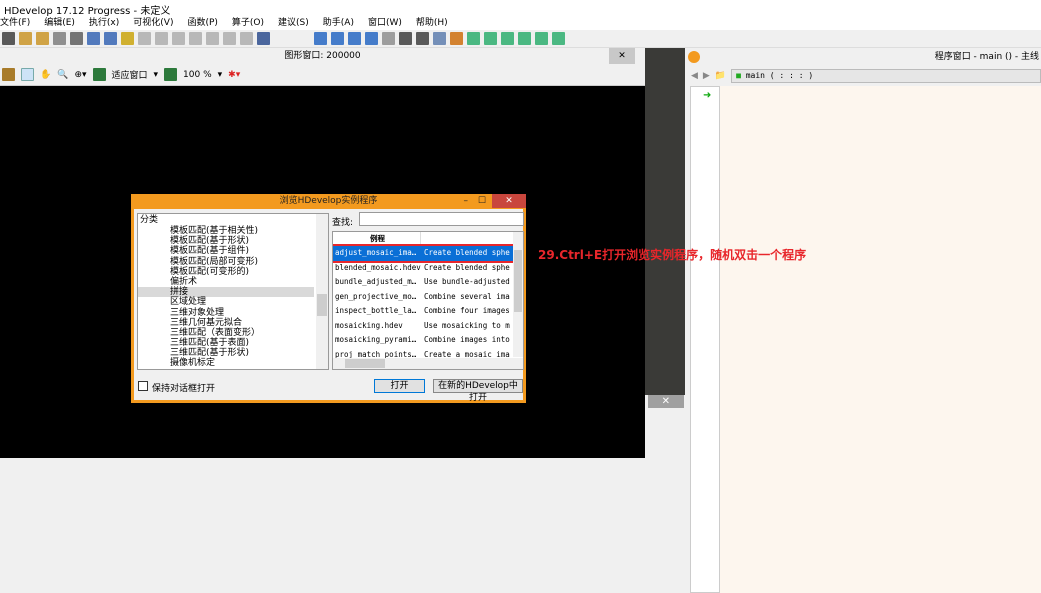  I want to click on category-item: 拼接, so click(226, 292).